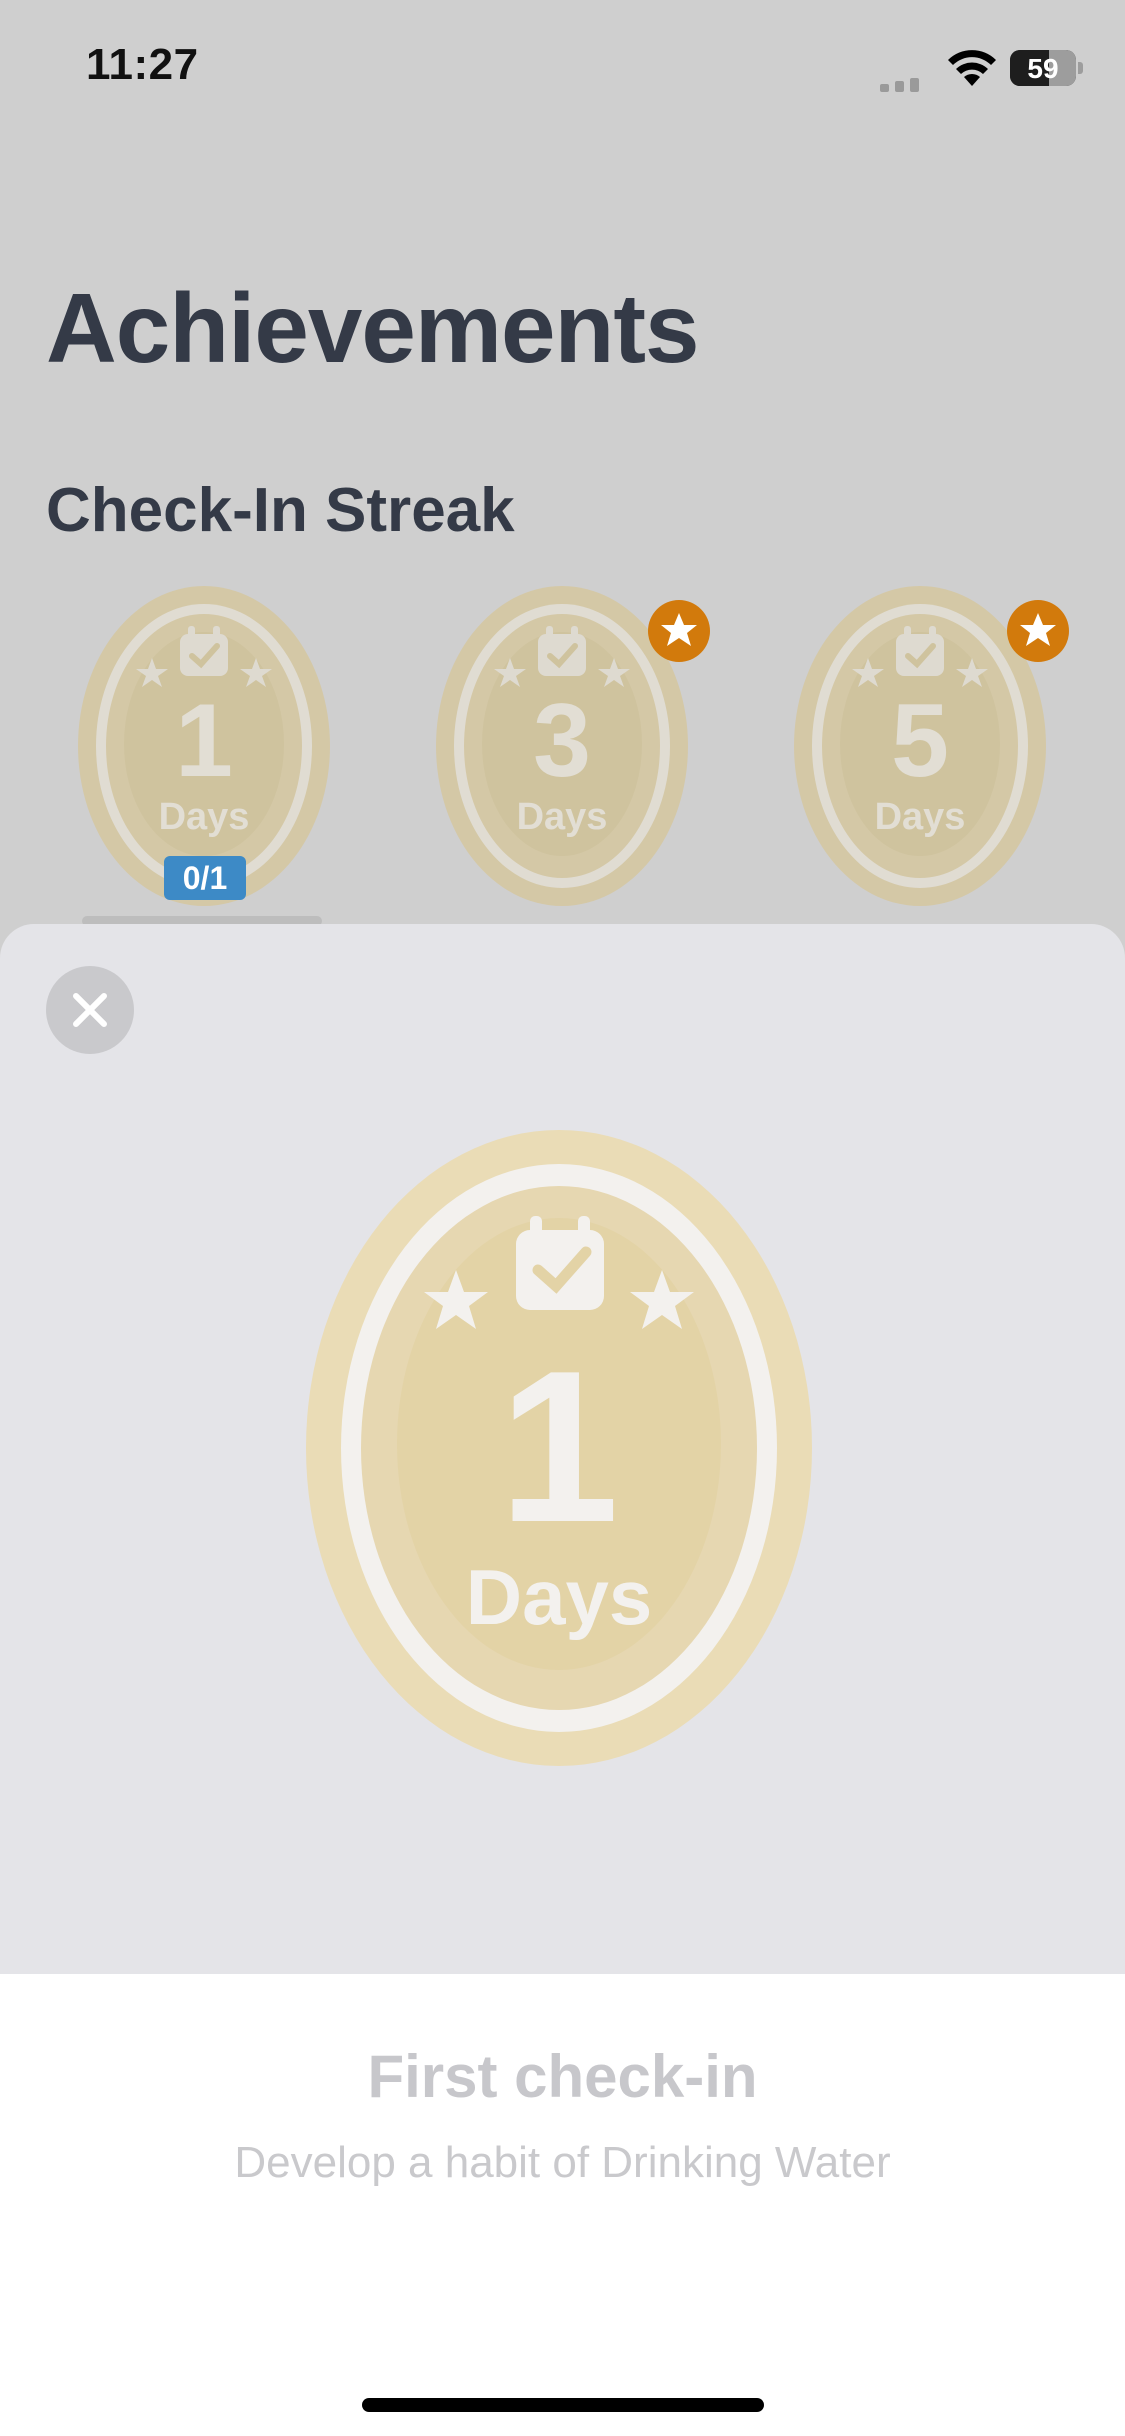  Describe the element at coordinates (562, 2076) in the screenshot. I see `achievement-title: First check-in` at that location.